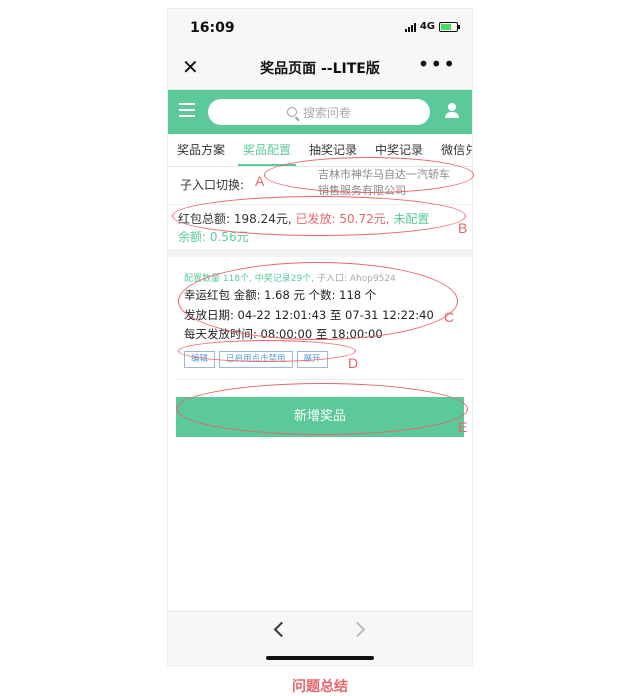  What do you see at coordinates (212, 28) in the screenshot?
I see `status-time: 16:09` at bounding box center [212, 28].